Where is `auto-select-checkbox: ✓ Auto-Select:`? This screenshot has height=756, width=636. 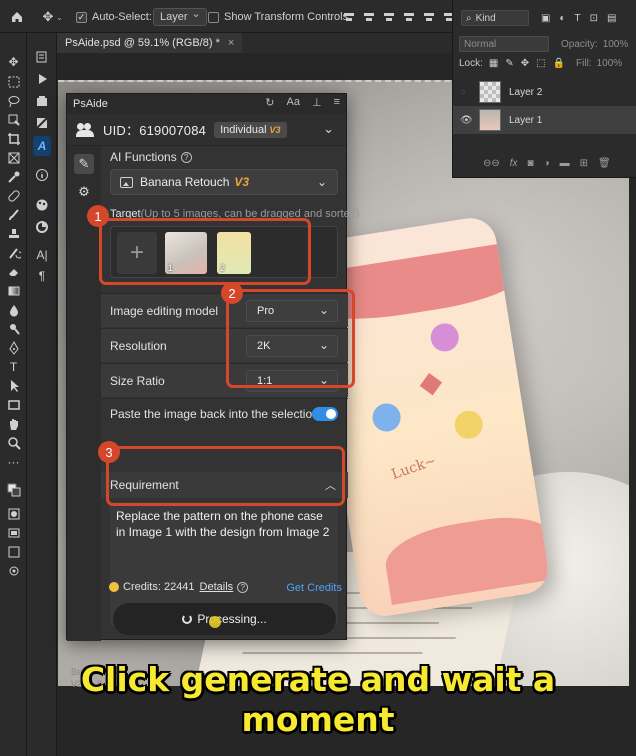 auto-select-checkbox: ✓ Auto-Select: is located at coordinates (114, 17).